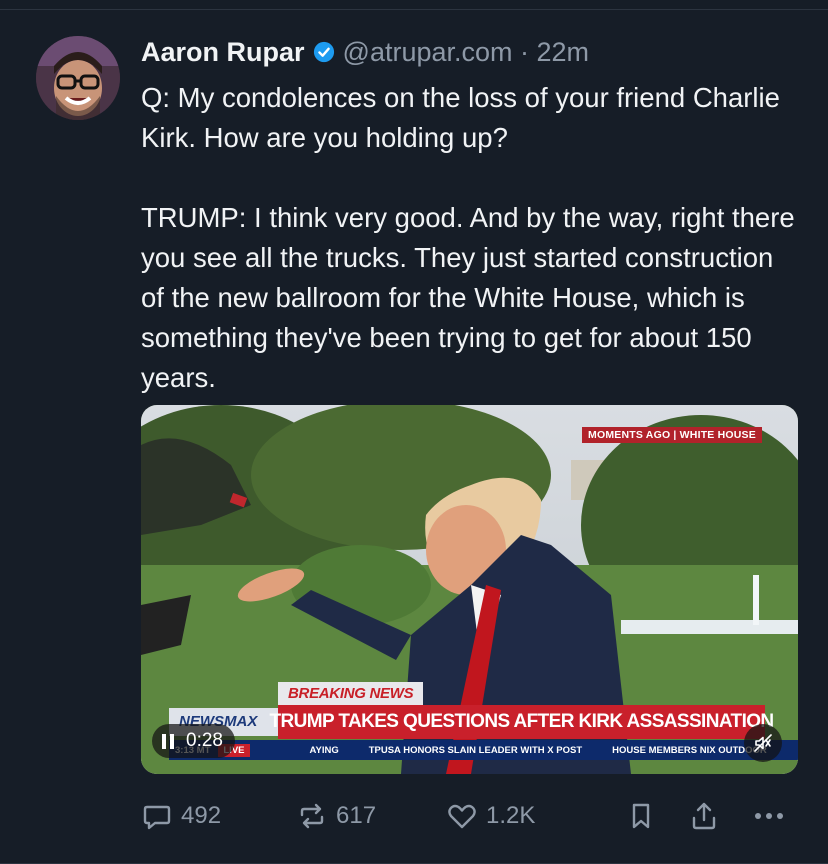 This screenshot has height=864, width=828. Describe the element at coordinates (511, 815) in the screenshot. I see `like-count: 1.2K` at that location.